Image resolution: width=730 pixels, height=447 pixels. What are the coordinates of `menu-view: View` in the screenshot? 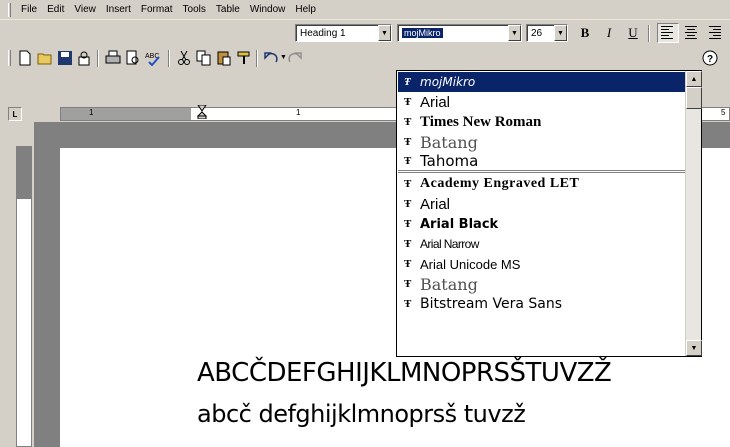 It's located at (85, 9).